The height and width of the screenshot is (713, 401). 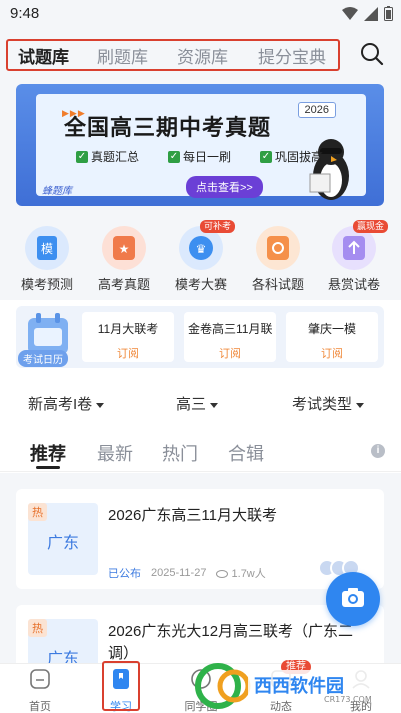 I want to click on contest-icon: ♛ 可补考, so click(x=207, y=245).